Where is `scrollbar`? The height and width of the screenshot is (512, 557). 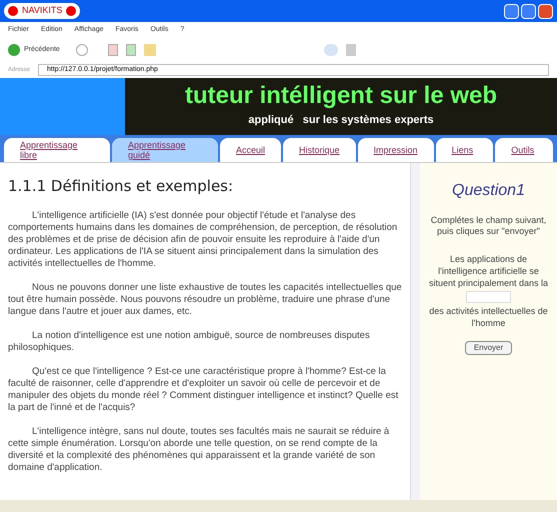
scrollbar is located at coordinates (415, 331).